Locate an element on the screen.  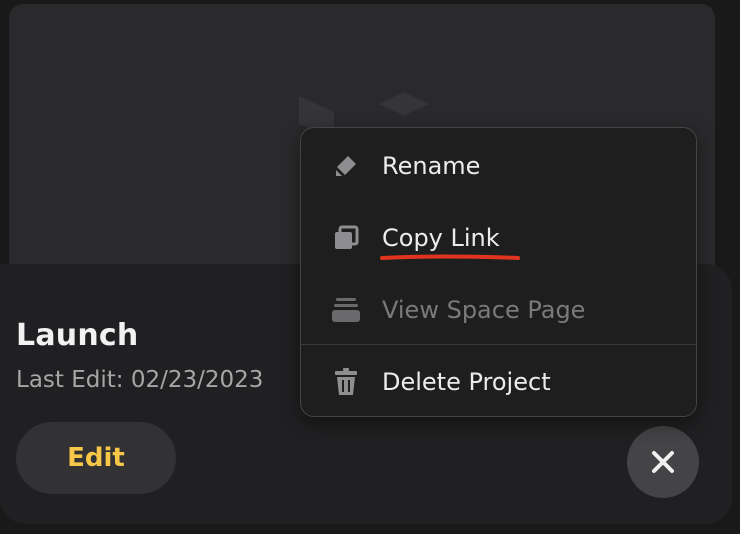
copy-icon is located at coordinates (346, 238).